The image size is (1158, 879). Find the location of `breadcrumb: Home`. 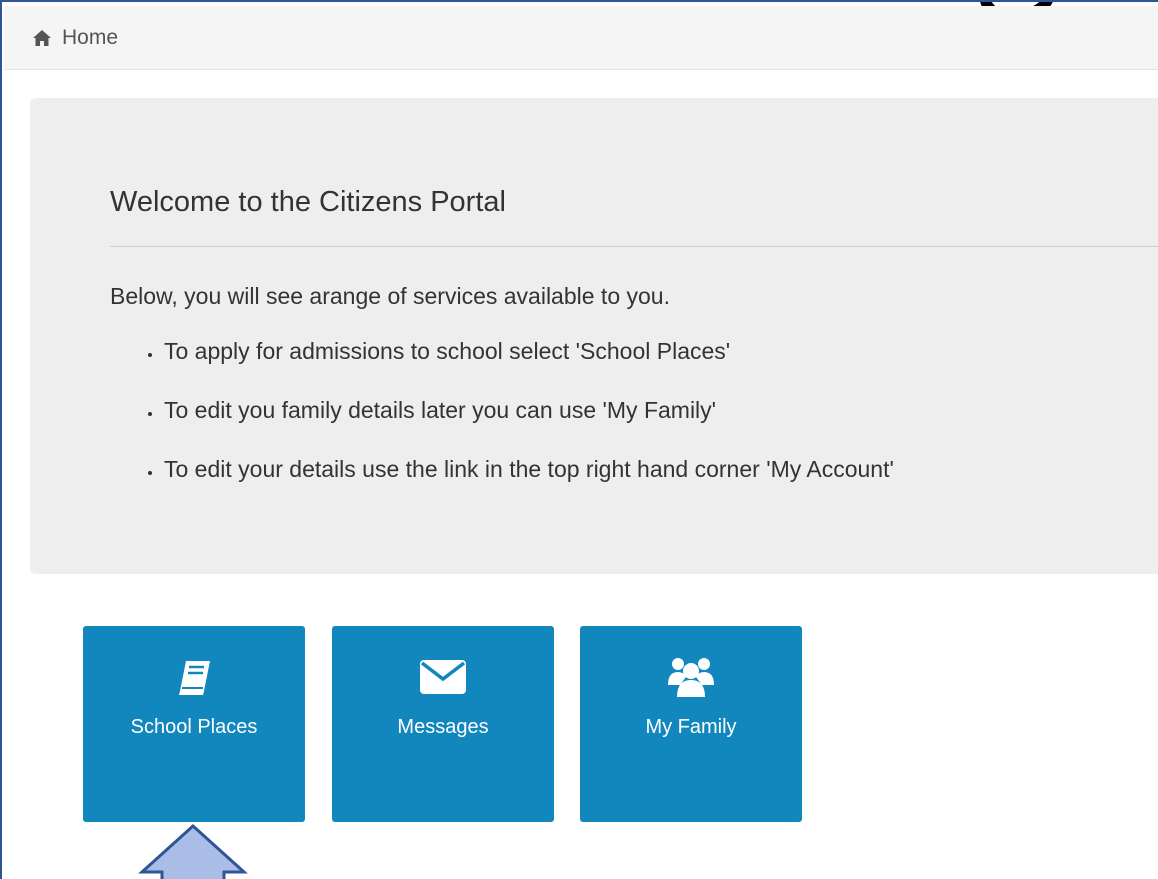

breadcrumb: Home is located at coordinates (75, 38).